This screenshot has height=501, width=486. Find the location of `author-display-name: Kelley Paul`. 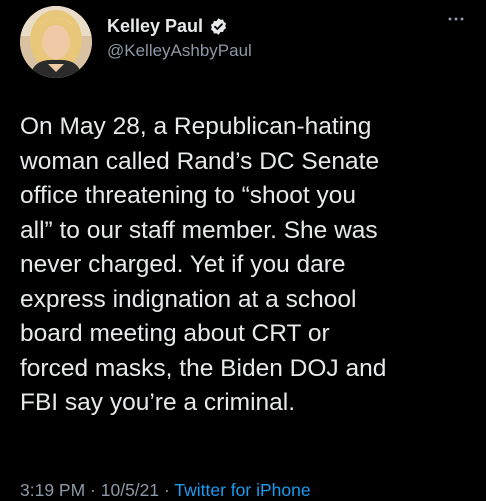

author-display-name: Kelley Paul is located at coordinates (155, 26).